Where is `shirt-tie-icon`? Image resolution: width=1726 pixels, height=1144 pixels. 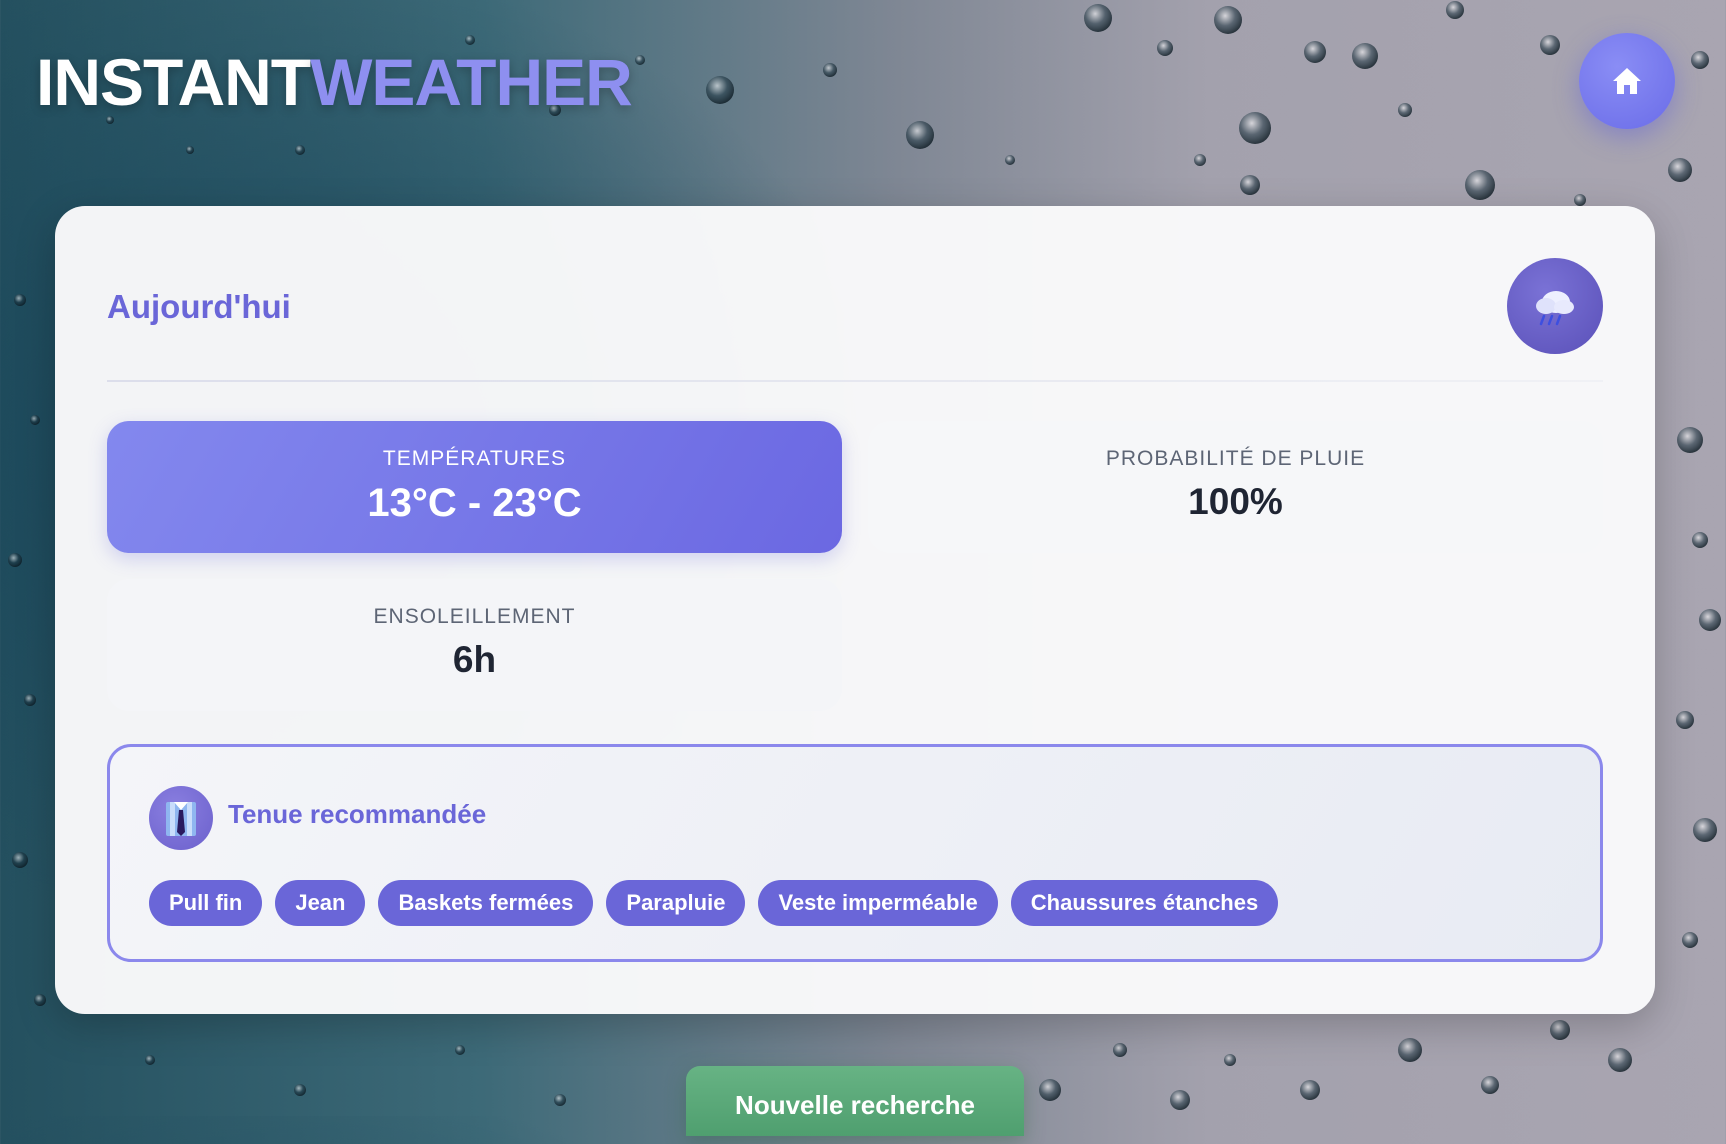 shirt-tie-icon is located at coordinates (181, 819).